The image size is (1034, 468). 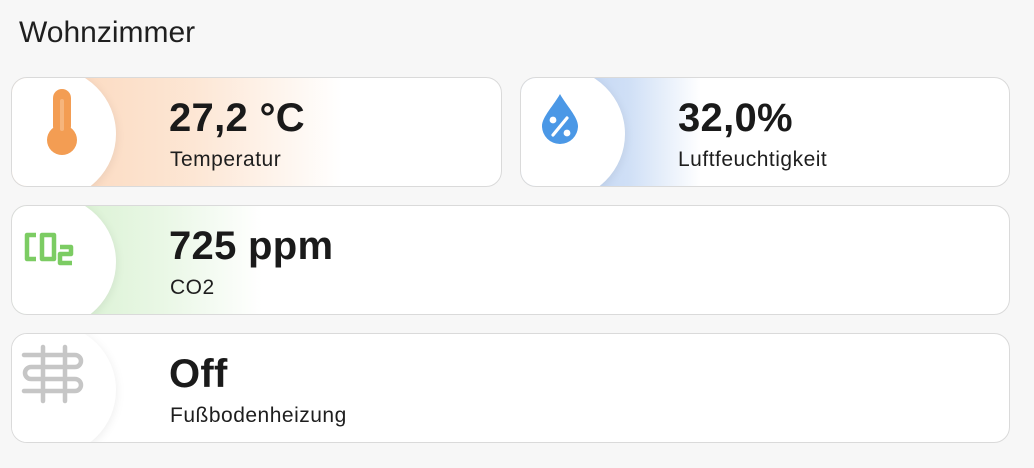 I want to click on co2-label: CO2, so click(x=192, y=287).